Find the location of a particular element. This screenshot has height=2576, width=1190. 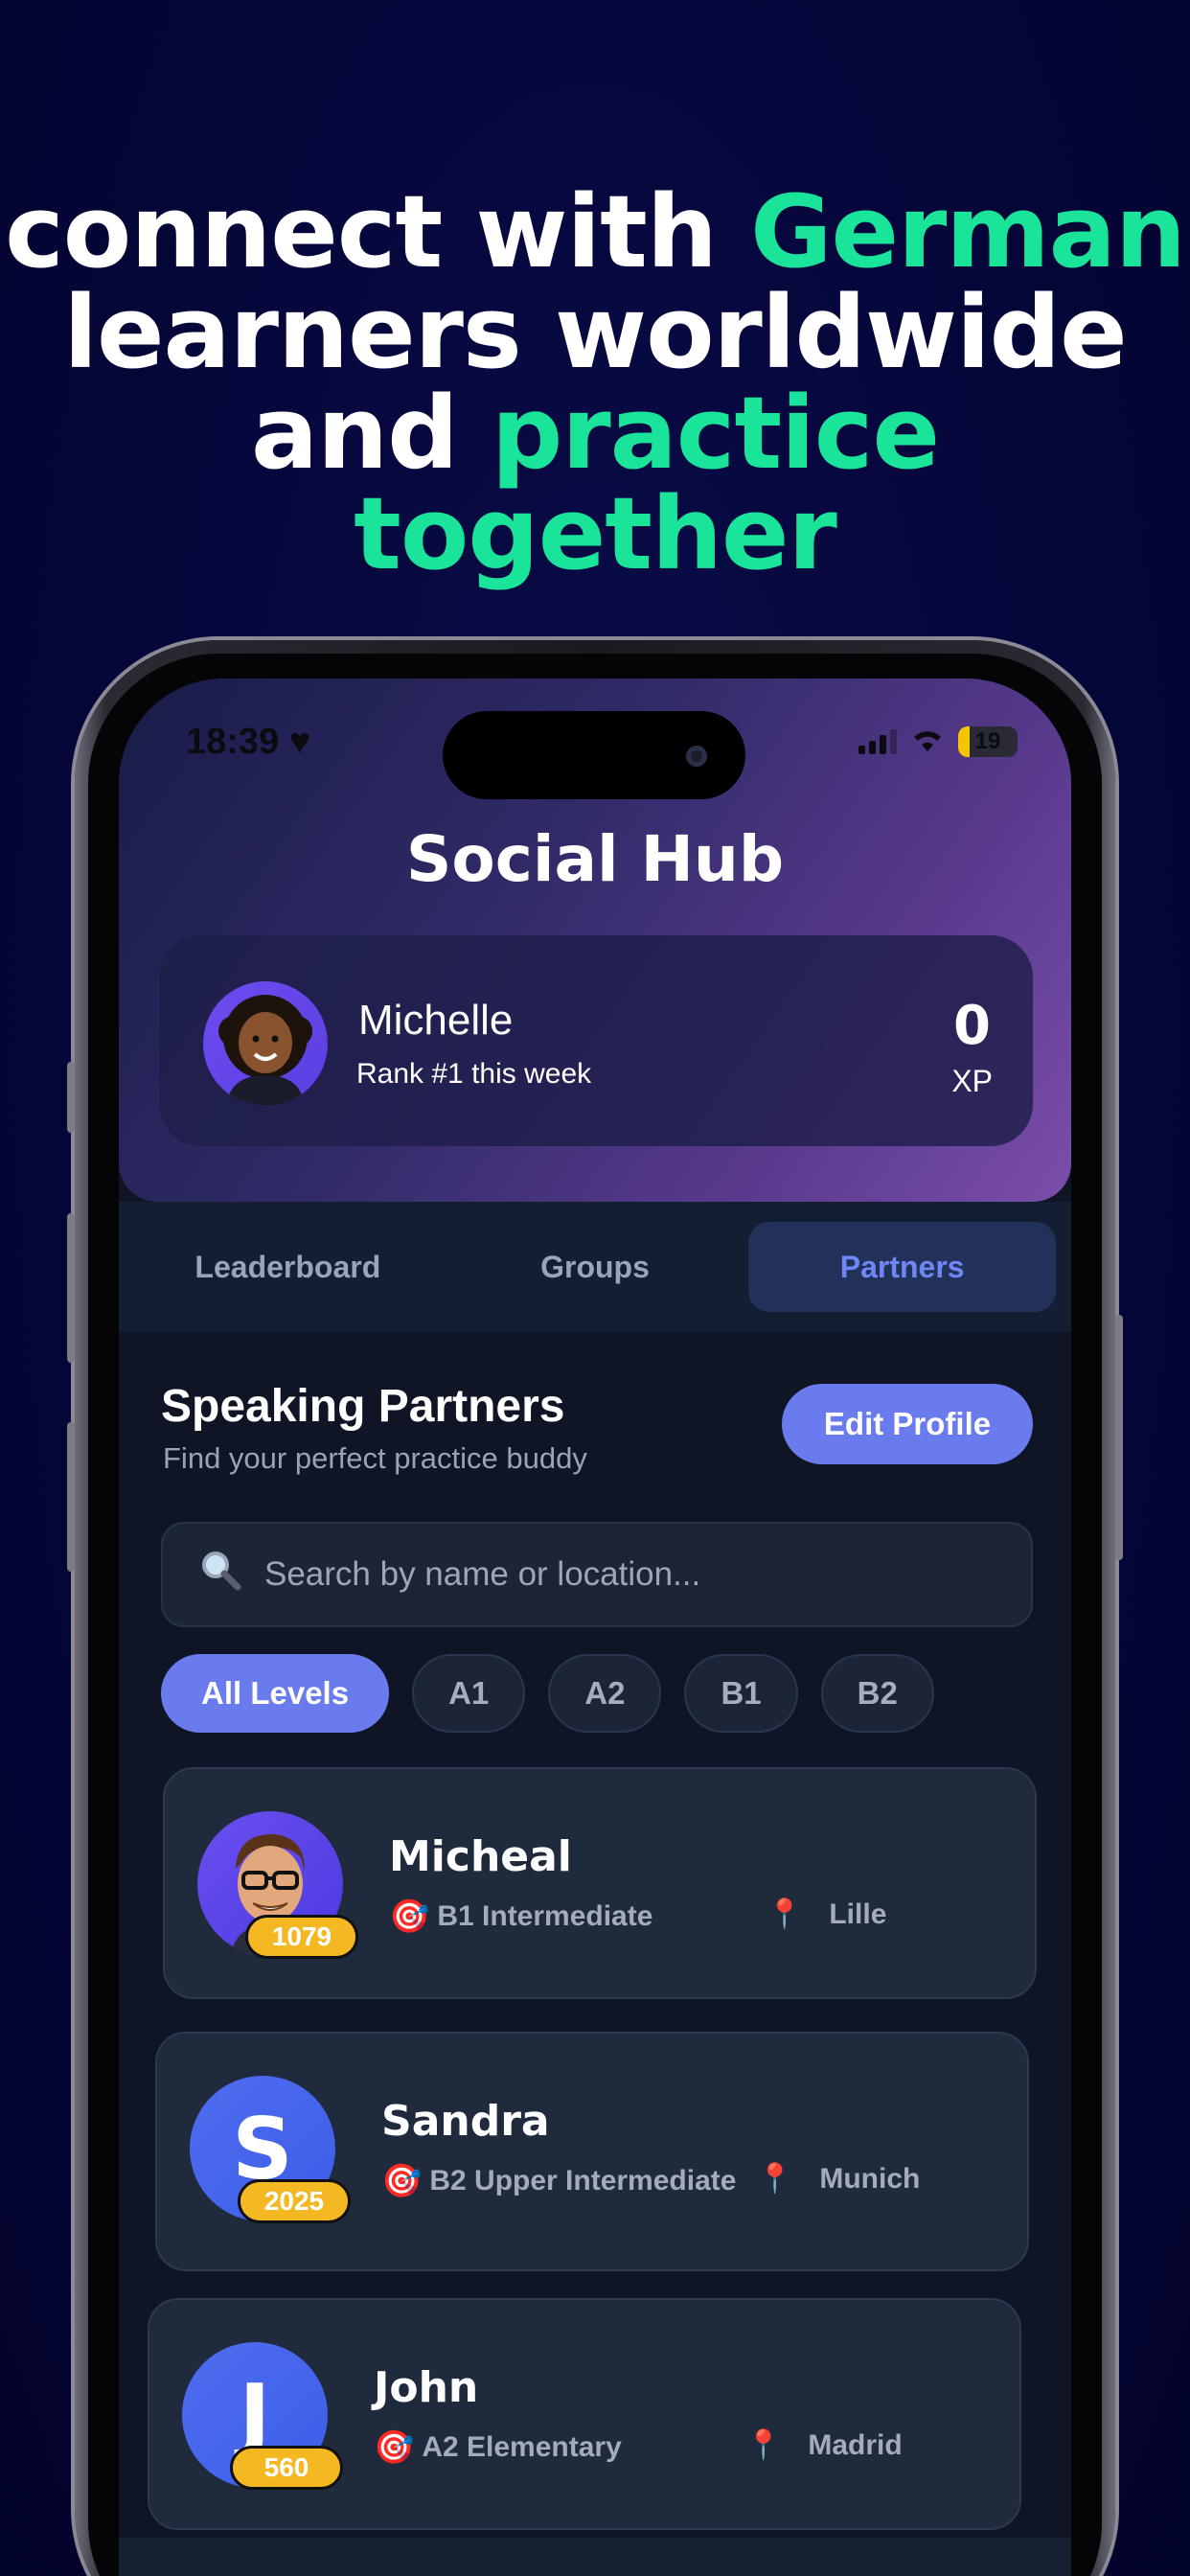

score-badge: 560 is located at coordinates (287, 2468).